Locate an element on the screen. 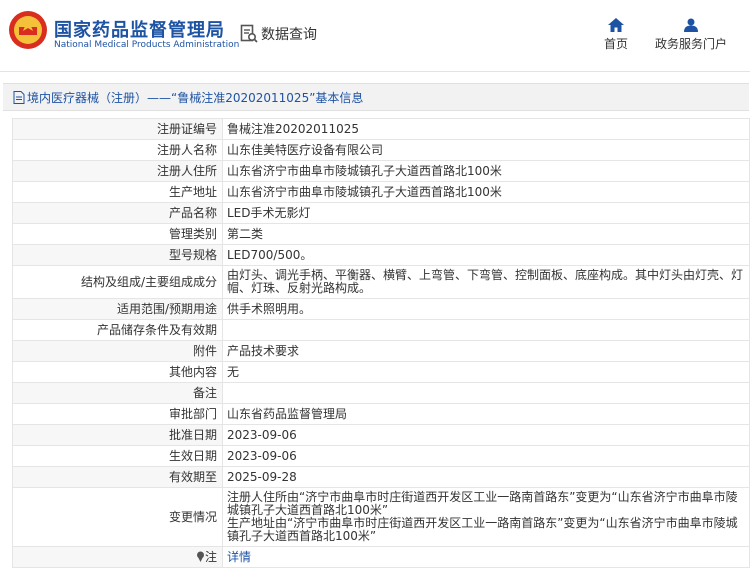 Image resolution: width=750 pixels, height=588 pixels. home-icon is located at coordinates (616, 25).